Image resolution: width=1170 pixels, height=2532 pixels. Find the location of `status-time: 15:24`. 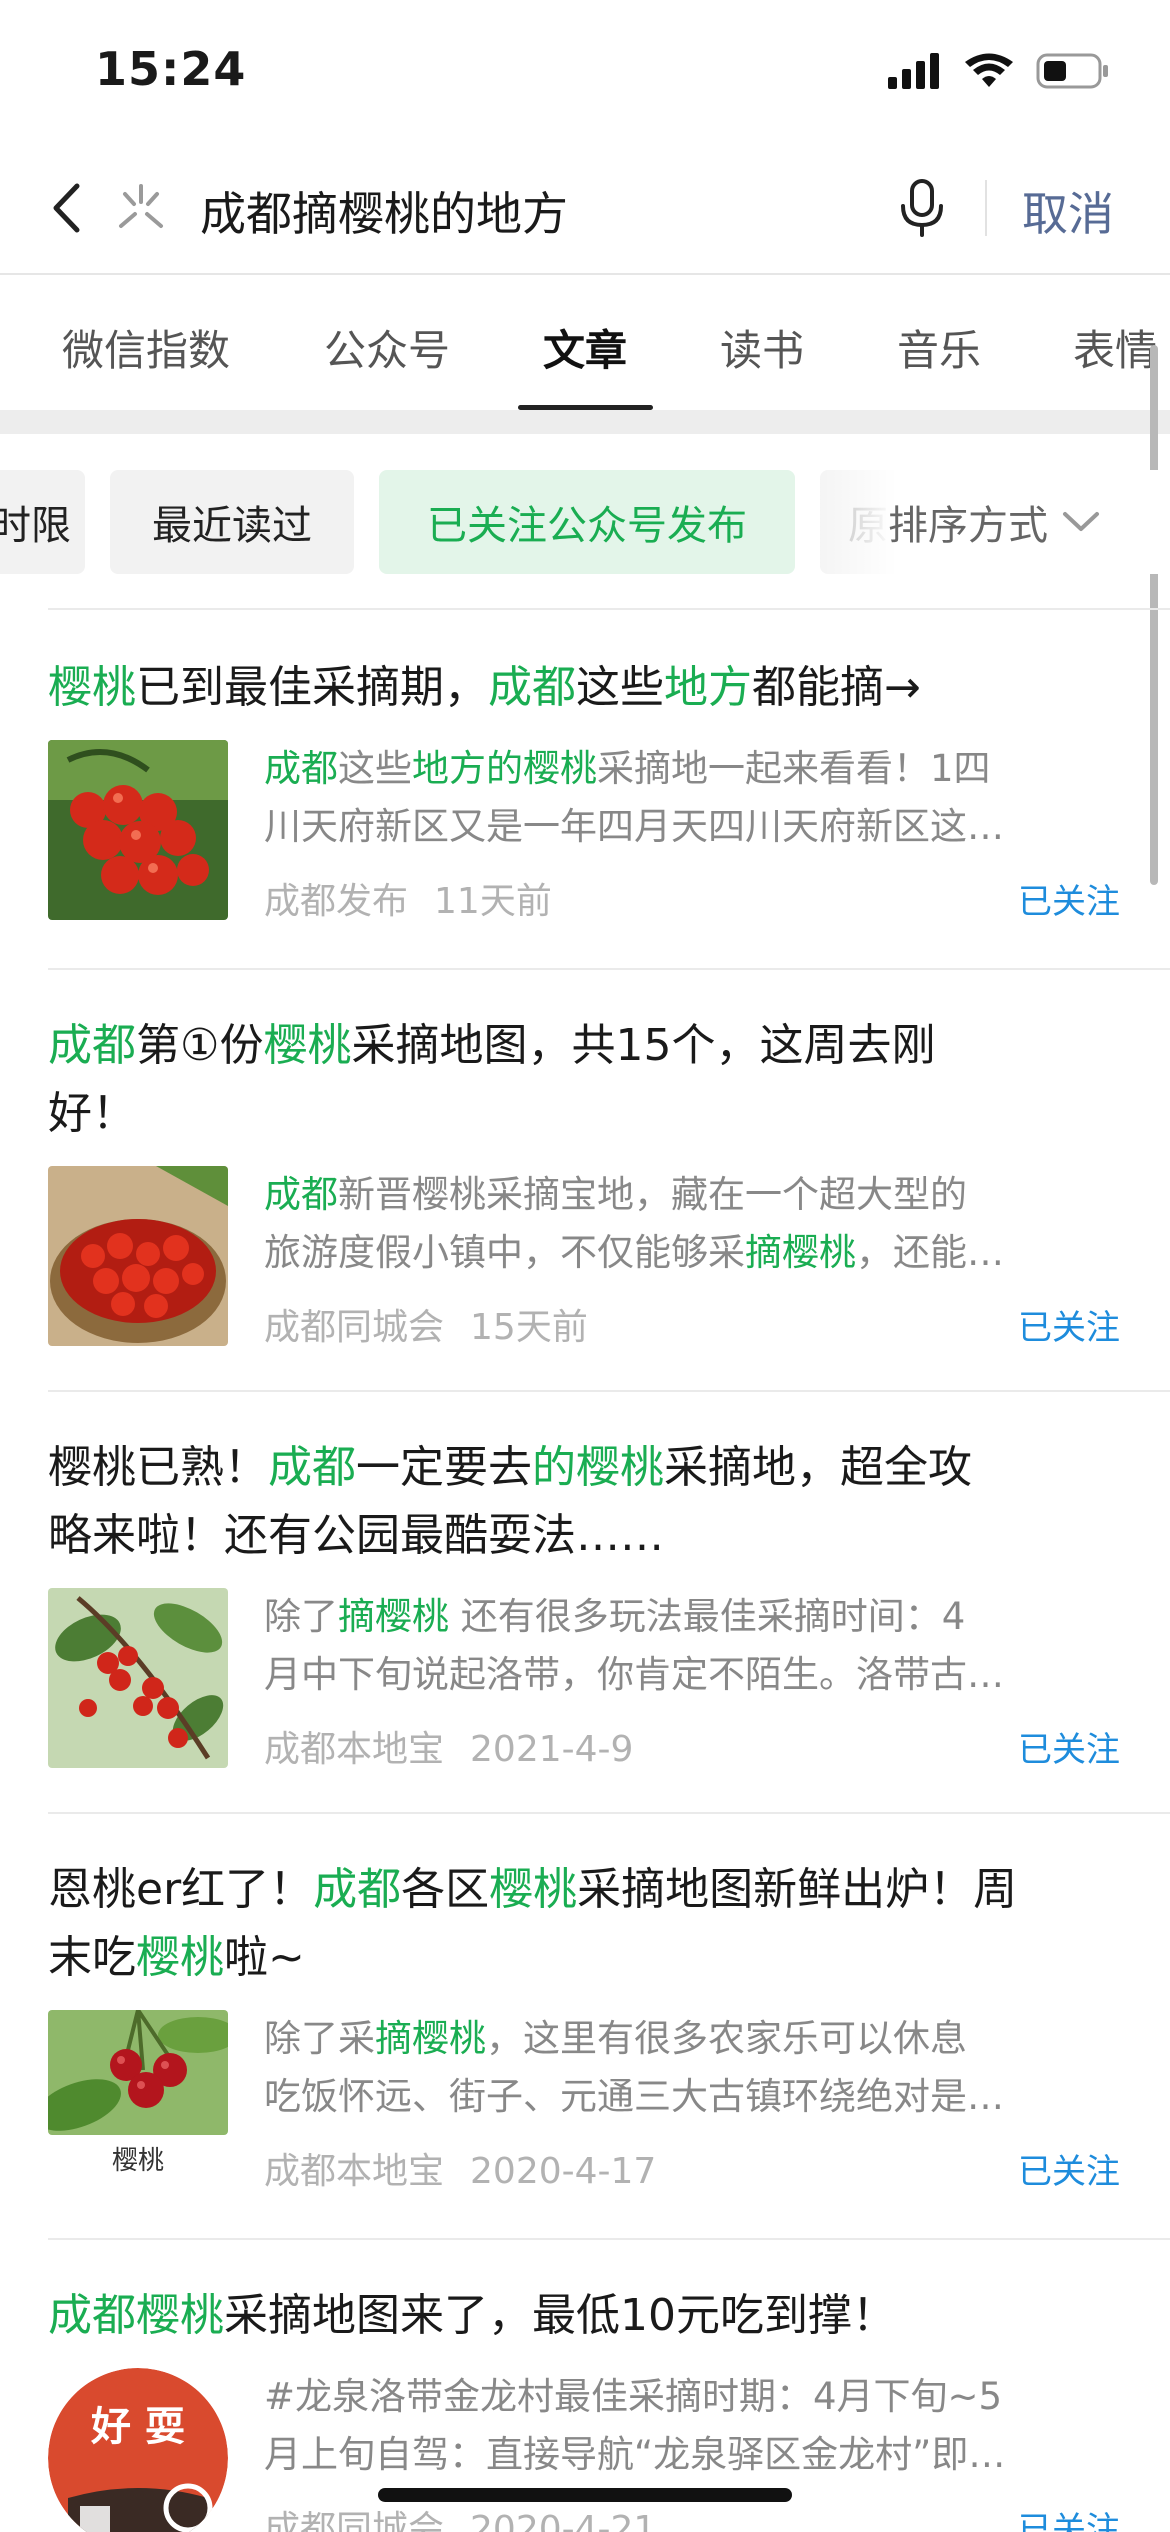

status-time: 15:24 is located at coordinates (171, 69).